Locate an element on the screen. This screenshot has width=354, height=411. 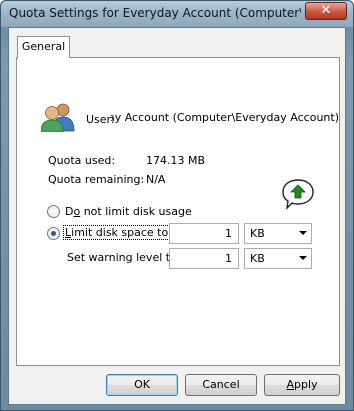
limit-unit-value: KB is located at coordinates (257, 233).